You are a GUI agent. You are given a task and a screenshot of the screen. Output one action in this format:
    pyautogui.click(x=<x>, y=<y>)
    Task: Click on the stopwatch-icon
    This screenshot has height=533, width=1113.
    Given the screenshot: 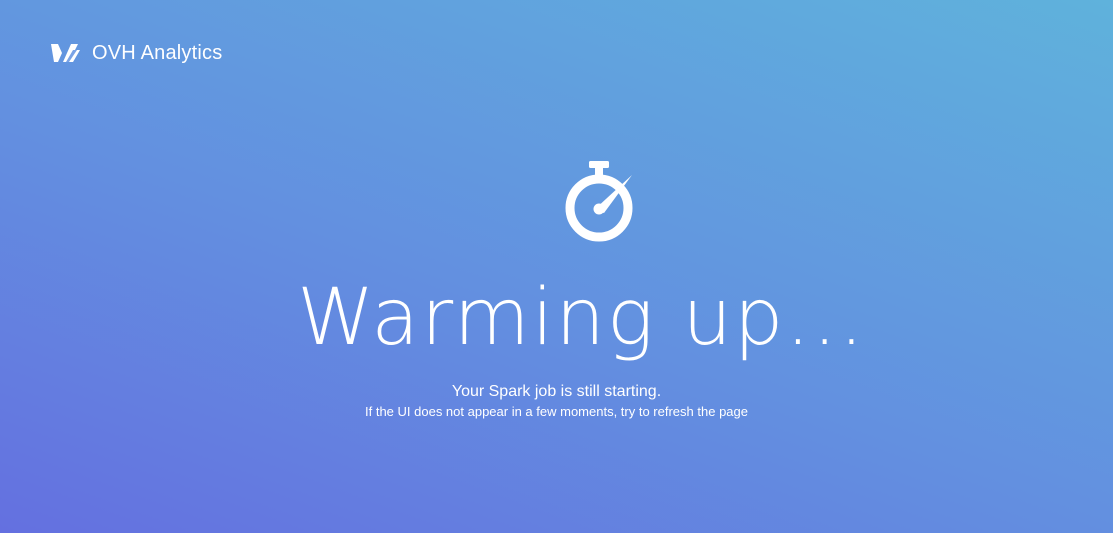 What is the action you would take?
    pyautogui.click(x=599, y=202)
    